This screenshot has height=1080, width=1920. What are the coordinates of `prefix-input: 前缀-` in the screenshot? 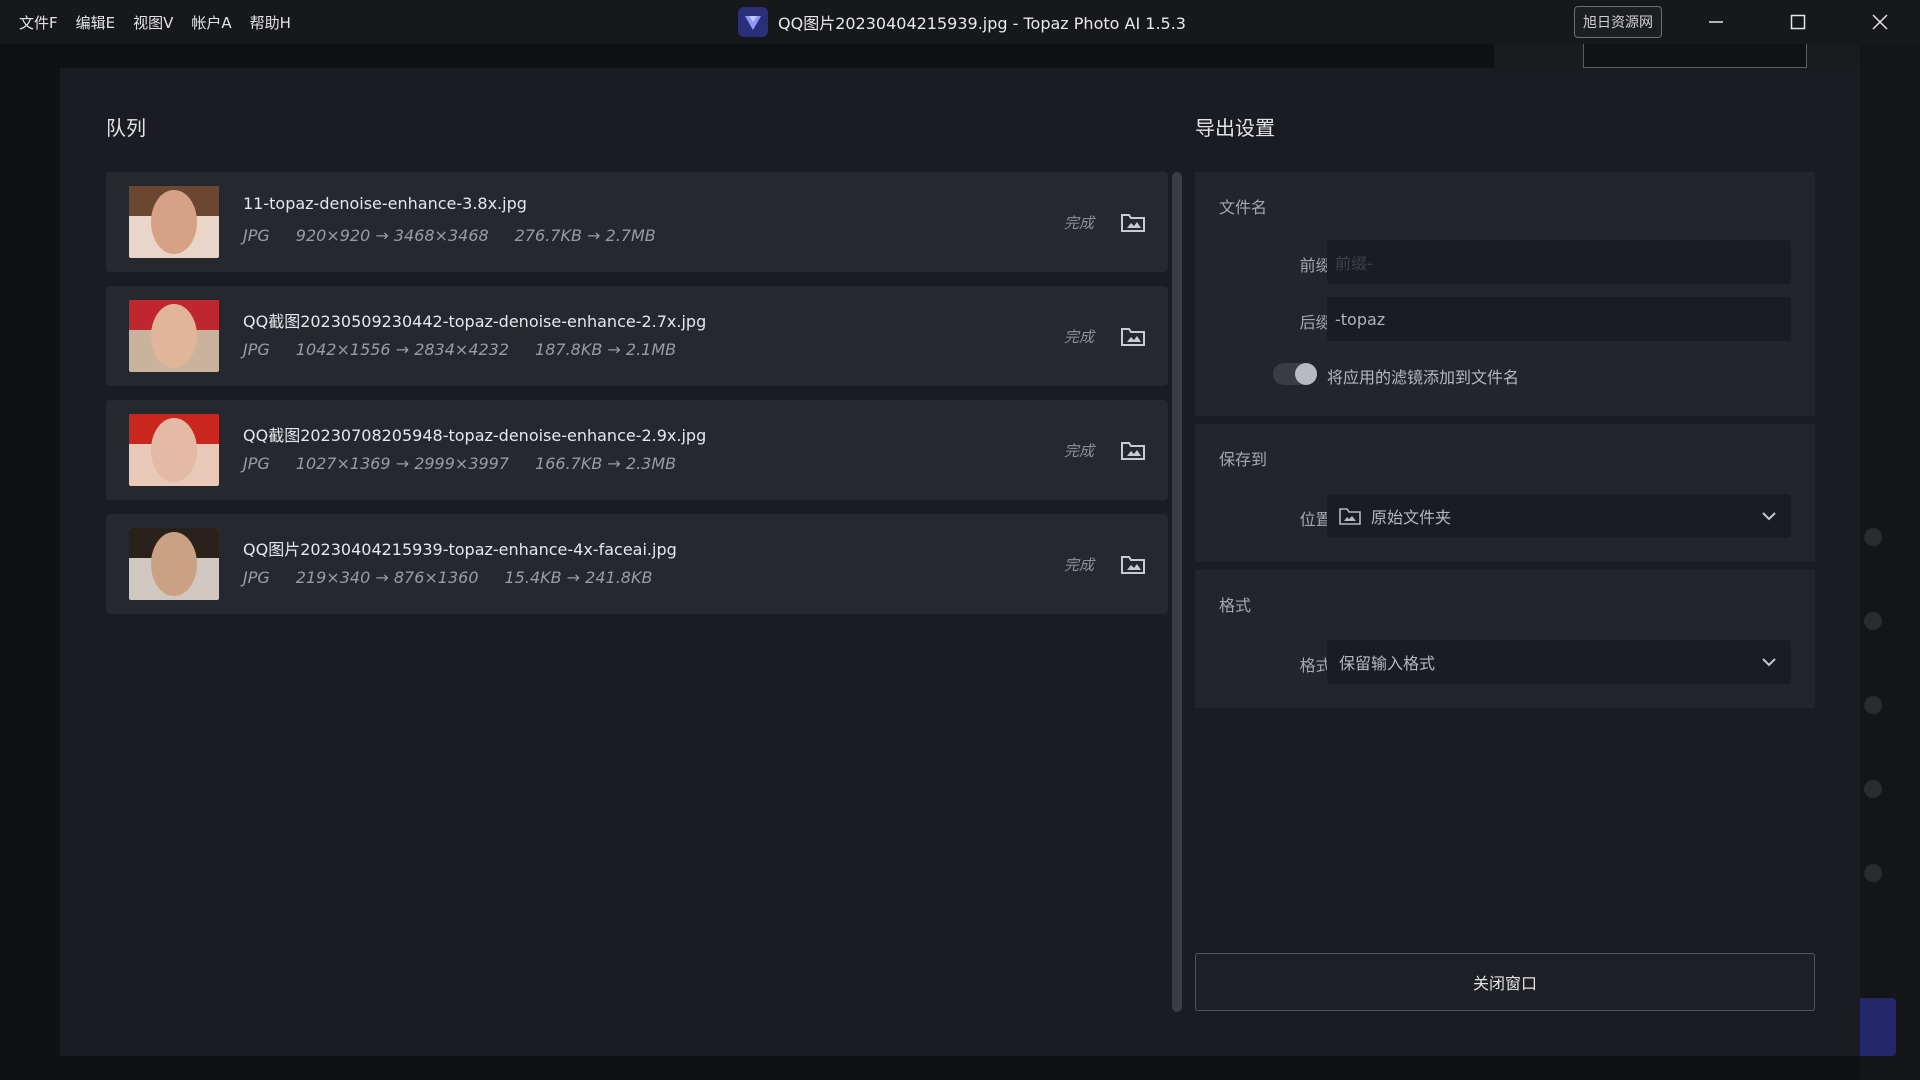 It's located at (1559, 262).